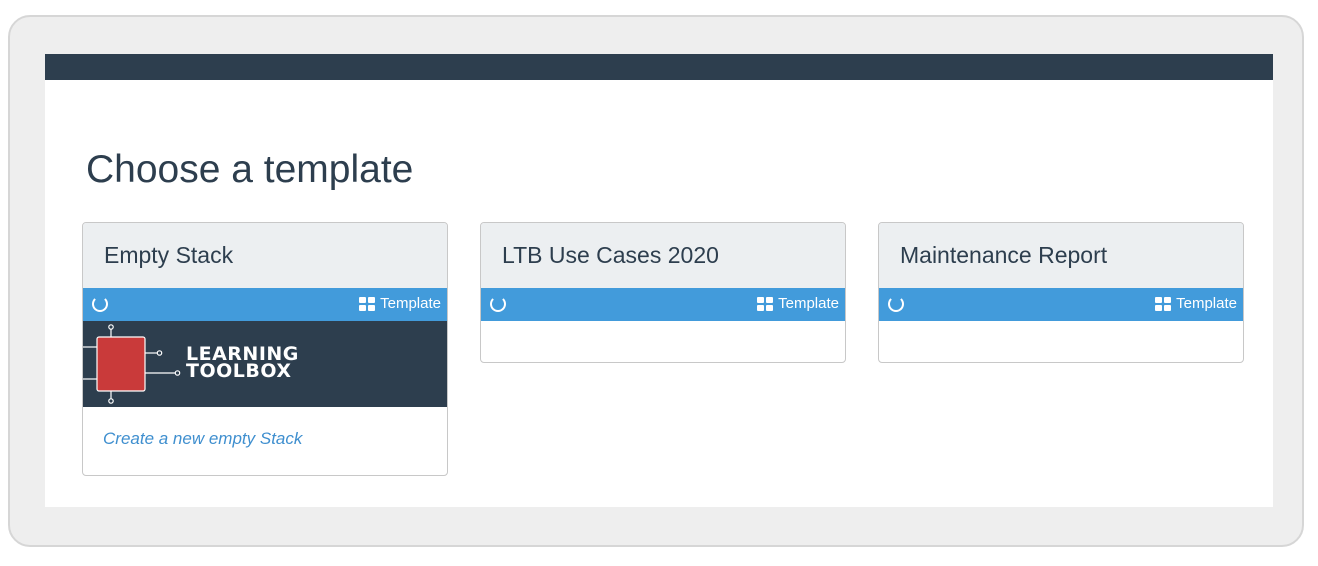  I want to click on card-header: Maintenance Report, so click(1061, 255).